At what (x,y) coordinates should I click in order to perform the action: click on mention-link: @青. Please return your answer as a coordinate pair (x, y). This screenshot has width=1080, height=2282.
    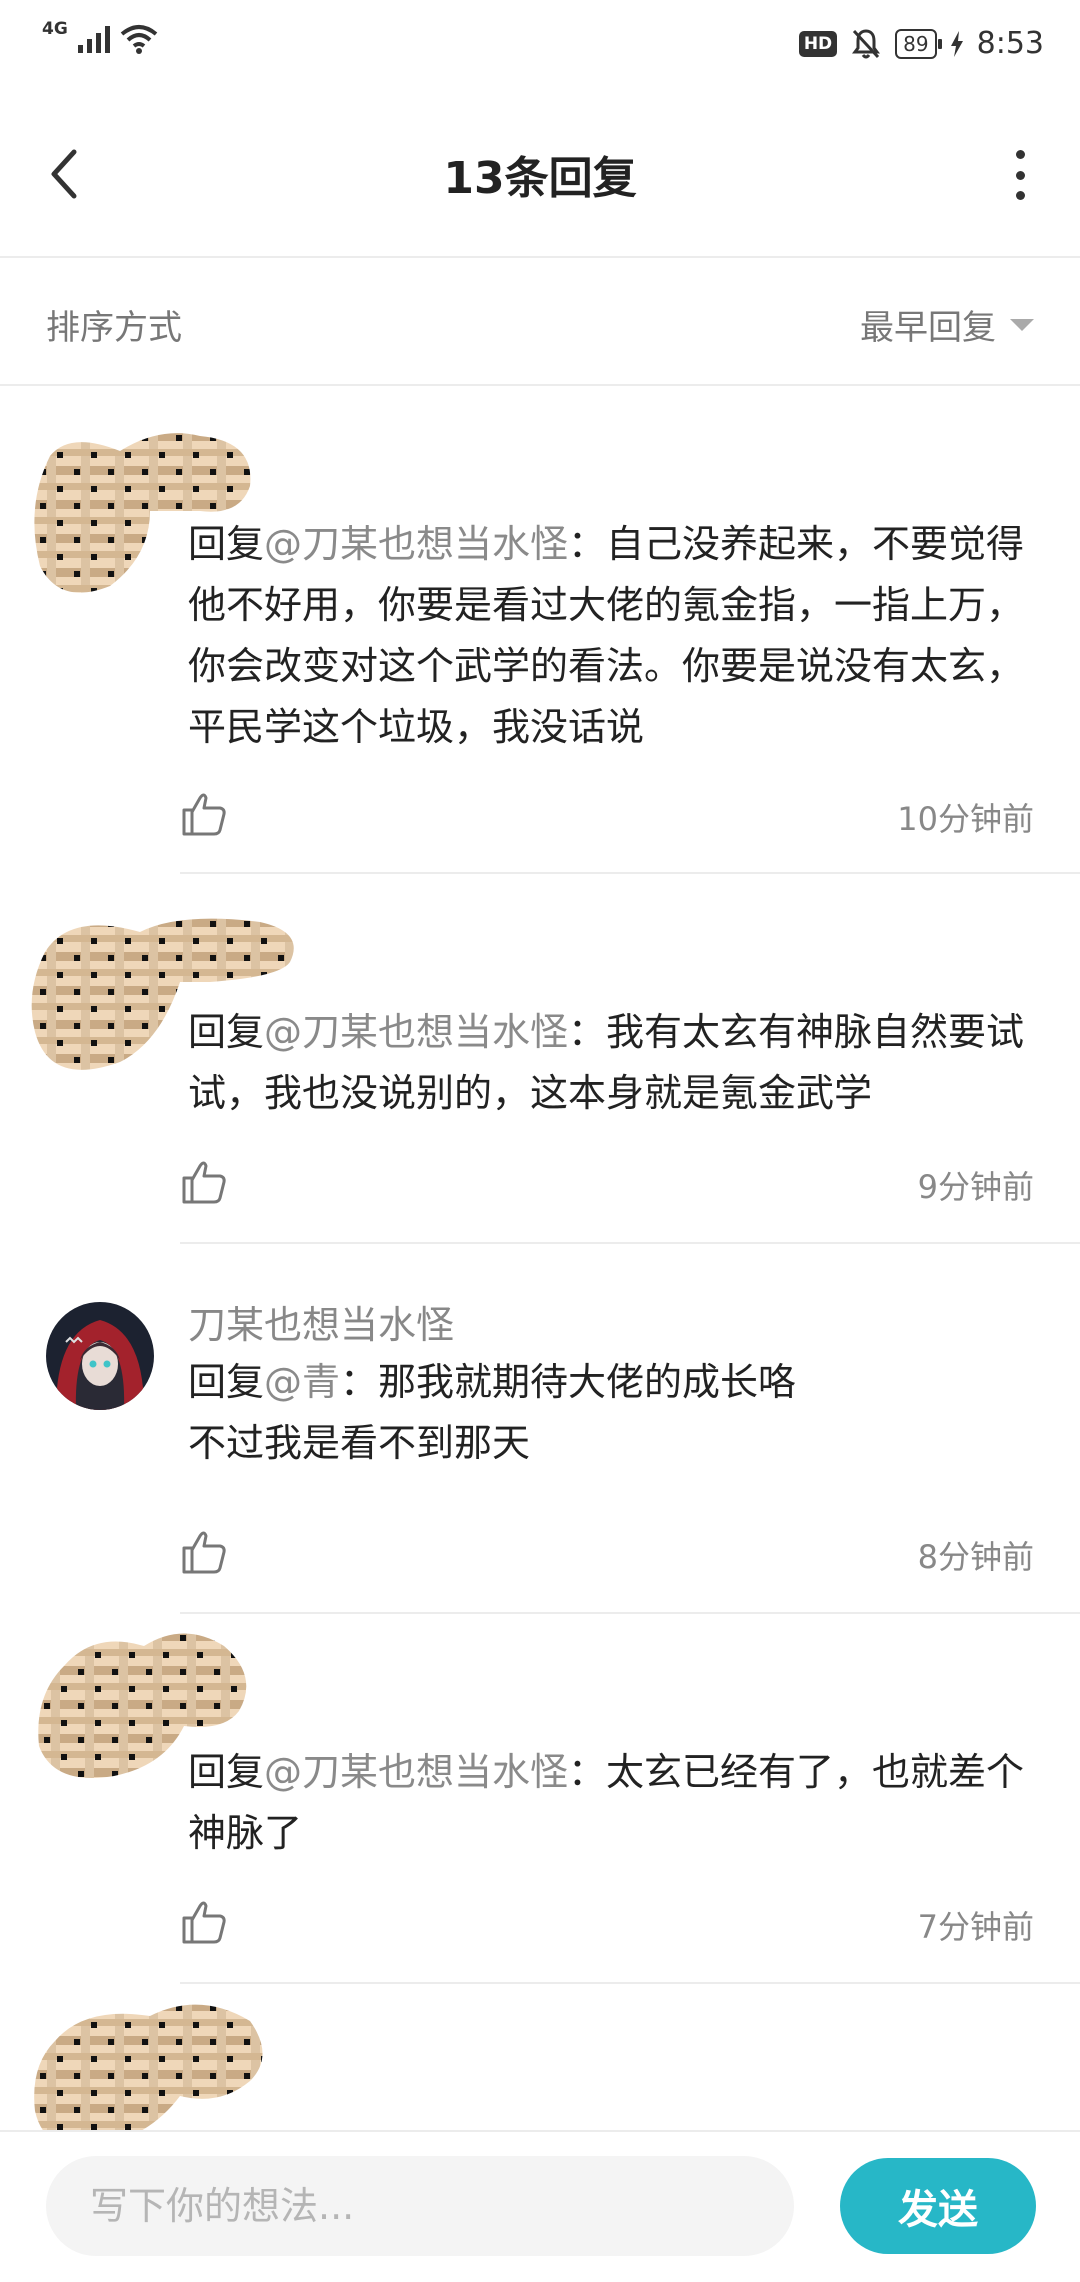
    Looking at the image, I should click on (302, 1382).